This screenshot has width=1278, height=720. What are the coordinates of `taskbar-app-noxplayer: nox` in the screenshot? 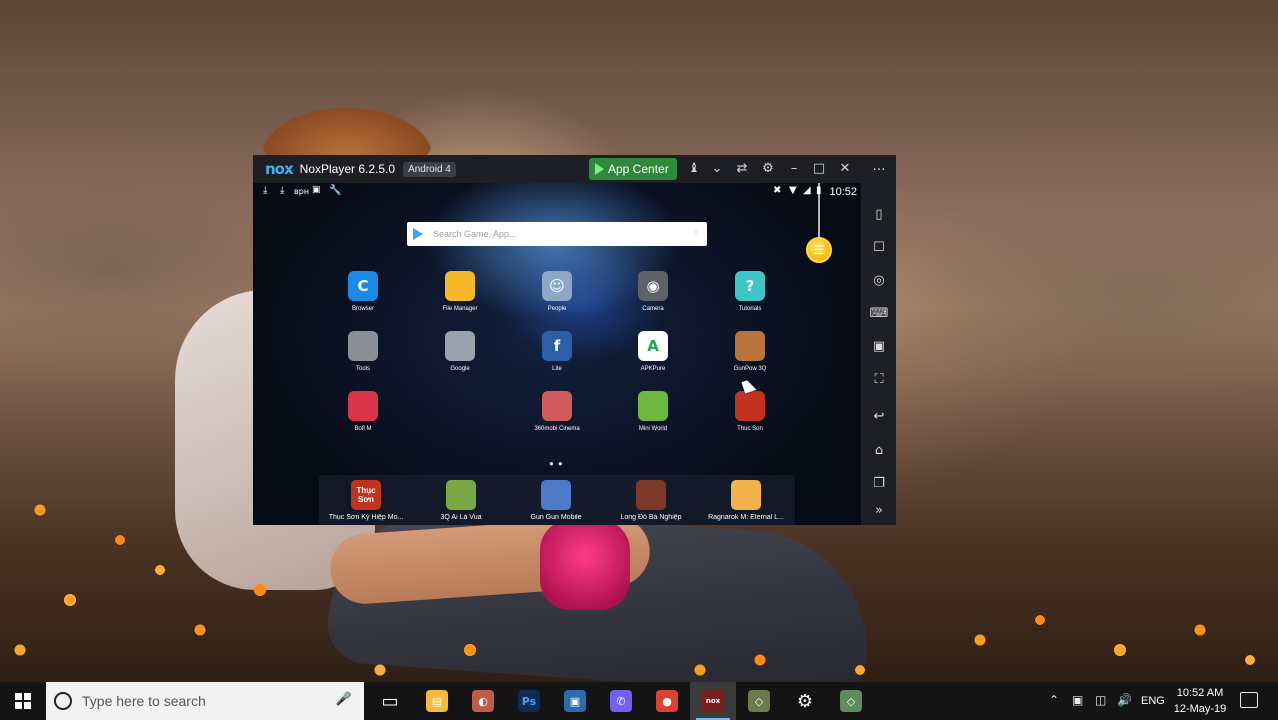 It's located at (713, 701).